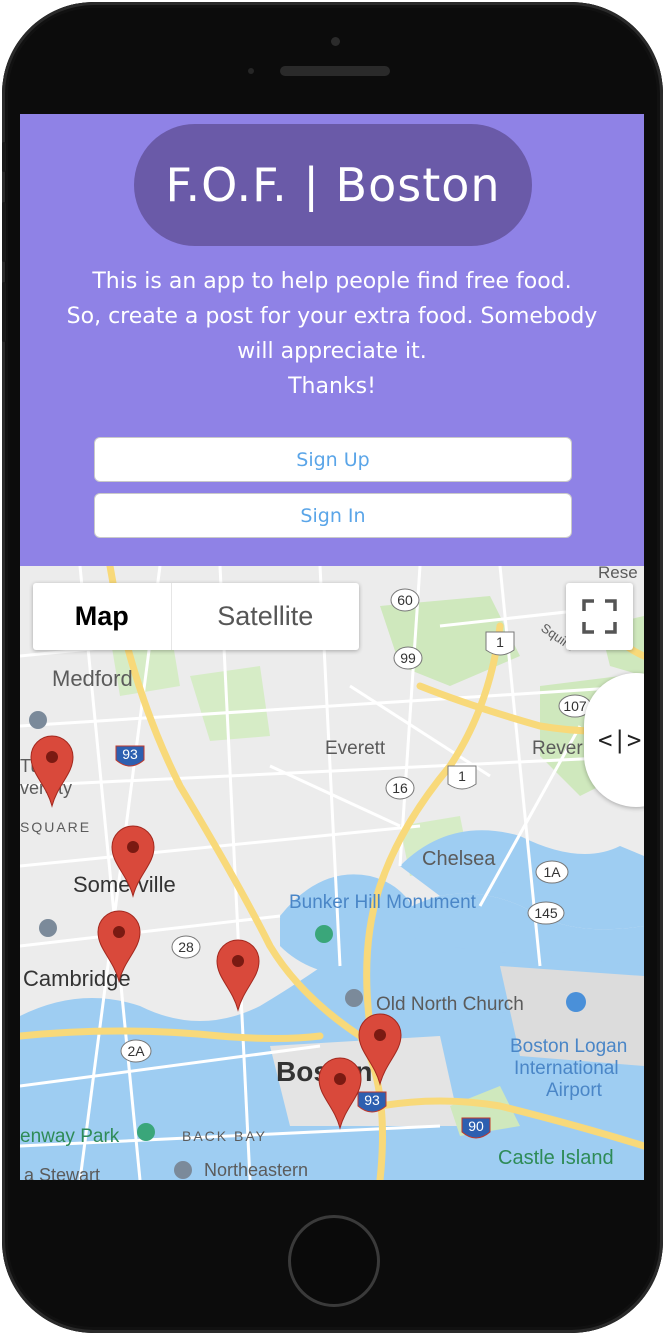 This screenshot has width=669, height=1335. What do you see at coordinates (459, 859) in the screenshot?
I see `place-label: Chelsea` at bounding box center [459, 859].